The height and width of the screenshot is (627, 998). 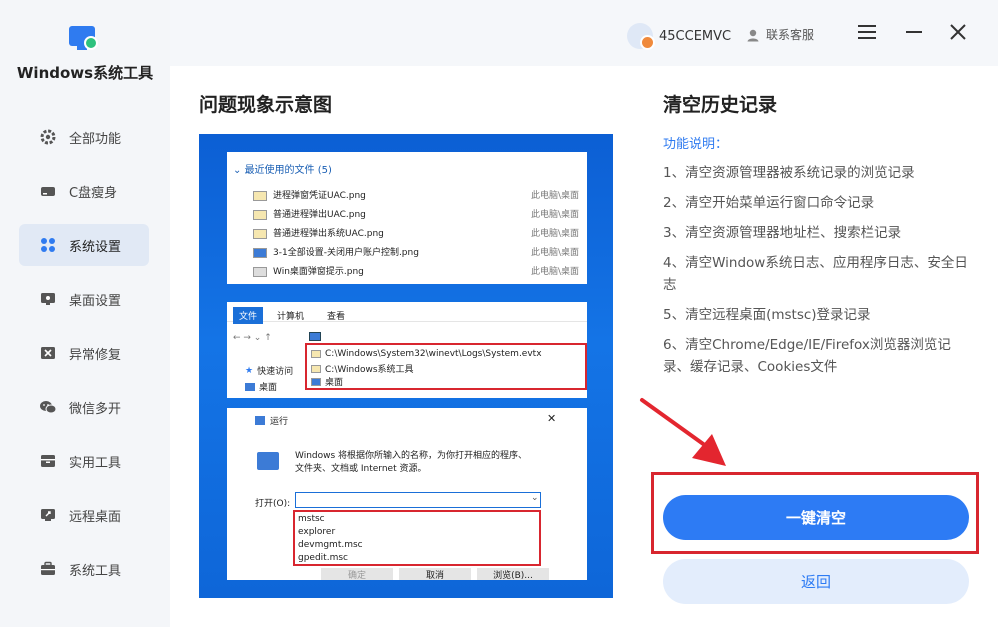 I want to click on headset-icon, so click(x=753, y=35).